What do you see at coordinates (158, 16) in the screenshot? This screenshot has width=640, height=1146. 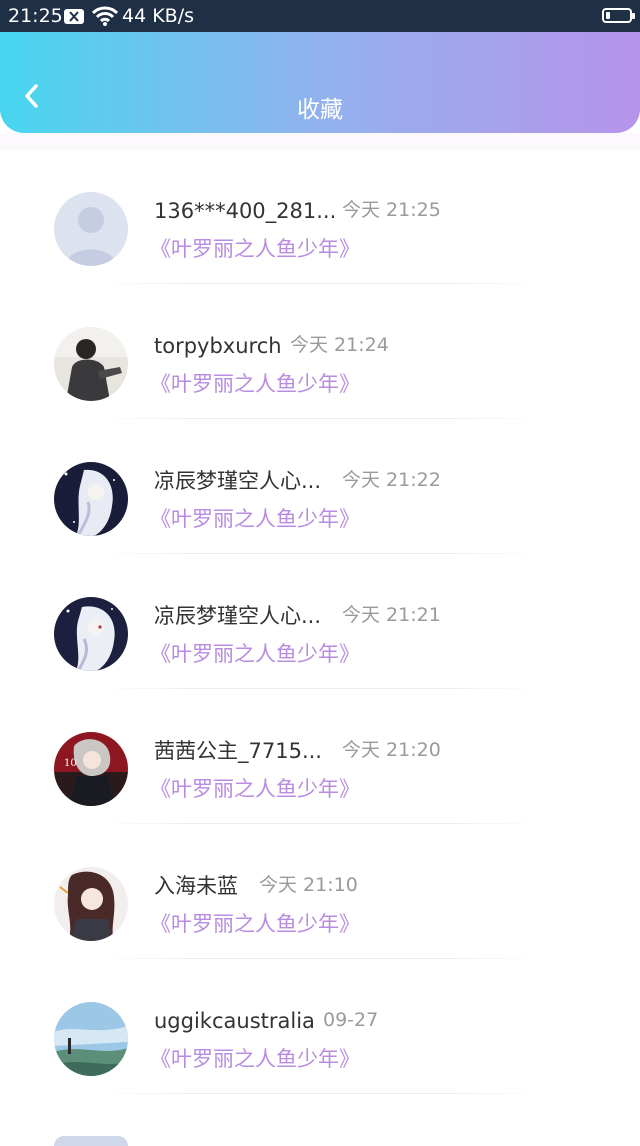 I see `network-speed: 44 KB/s` at bounding box center [158, 16].